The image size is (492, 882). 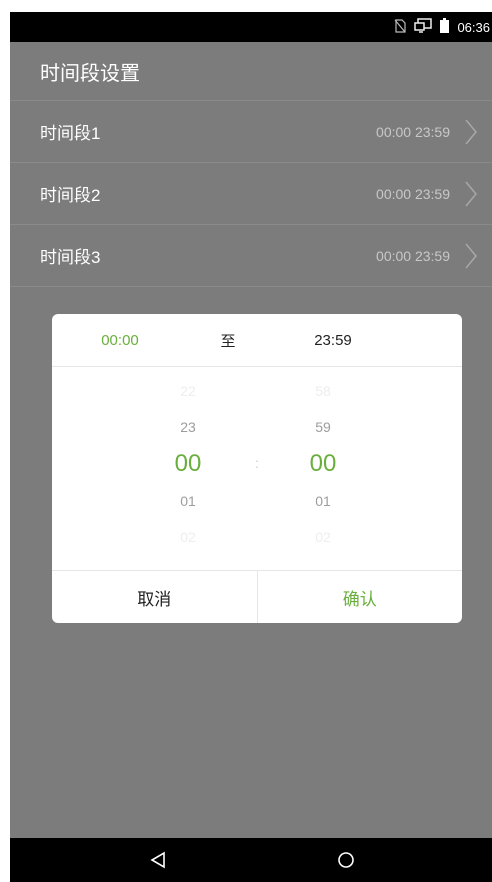 What do you see at coordinates (257, 463) in the screenshot?
I see `time-colon: :` at bounding box center [257, 463].